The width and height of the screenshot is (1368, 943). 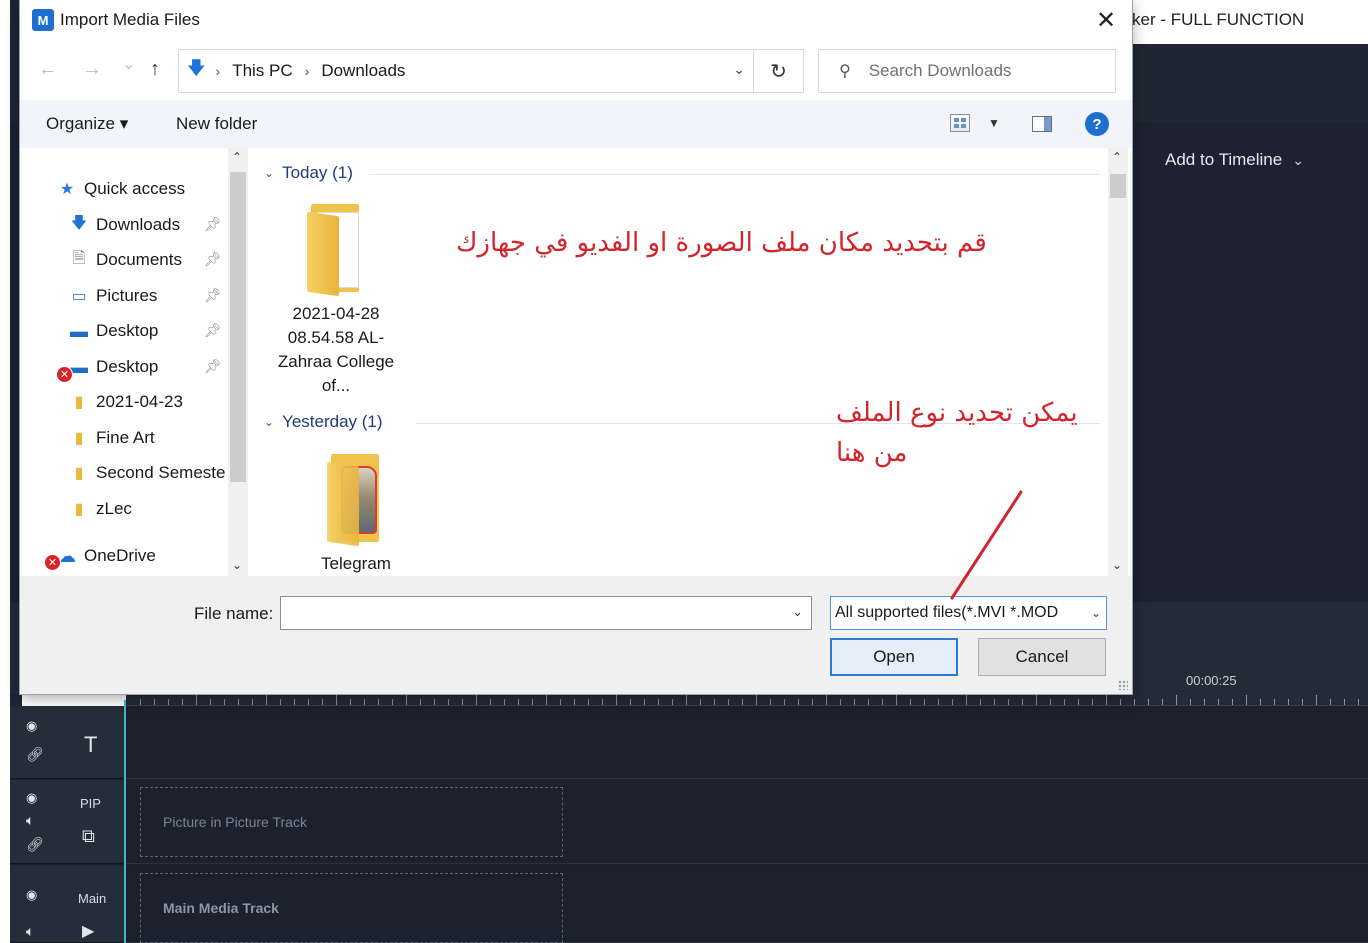 What do you see at coordinates (87, 124) in the screenshot?
I see `organize-button: Organize ▾` at bounding box center [87, 124].